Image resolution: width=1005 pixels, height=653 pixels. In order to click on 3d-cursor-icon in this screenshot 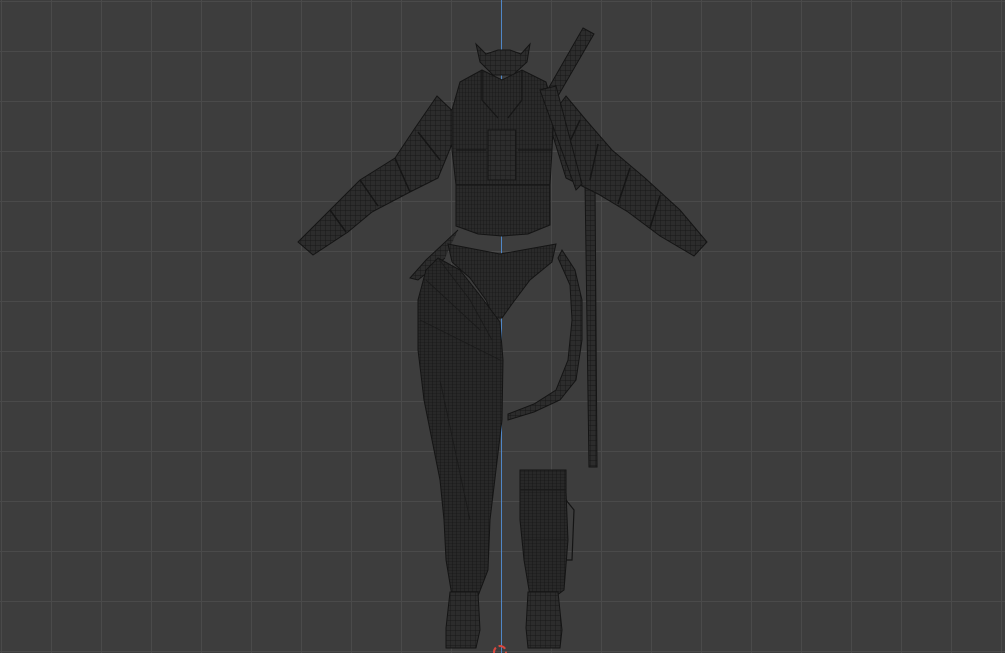, I will do `click(500, 649)`.